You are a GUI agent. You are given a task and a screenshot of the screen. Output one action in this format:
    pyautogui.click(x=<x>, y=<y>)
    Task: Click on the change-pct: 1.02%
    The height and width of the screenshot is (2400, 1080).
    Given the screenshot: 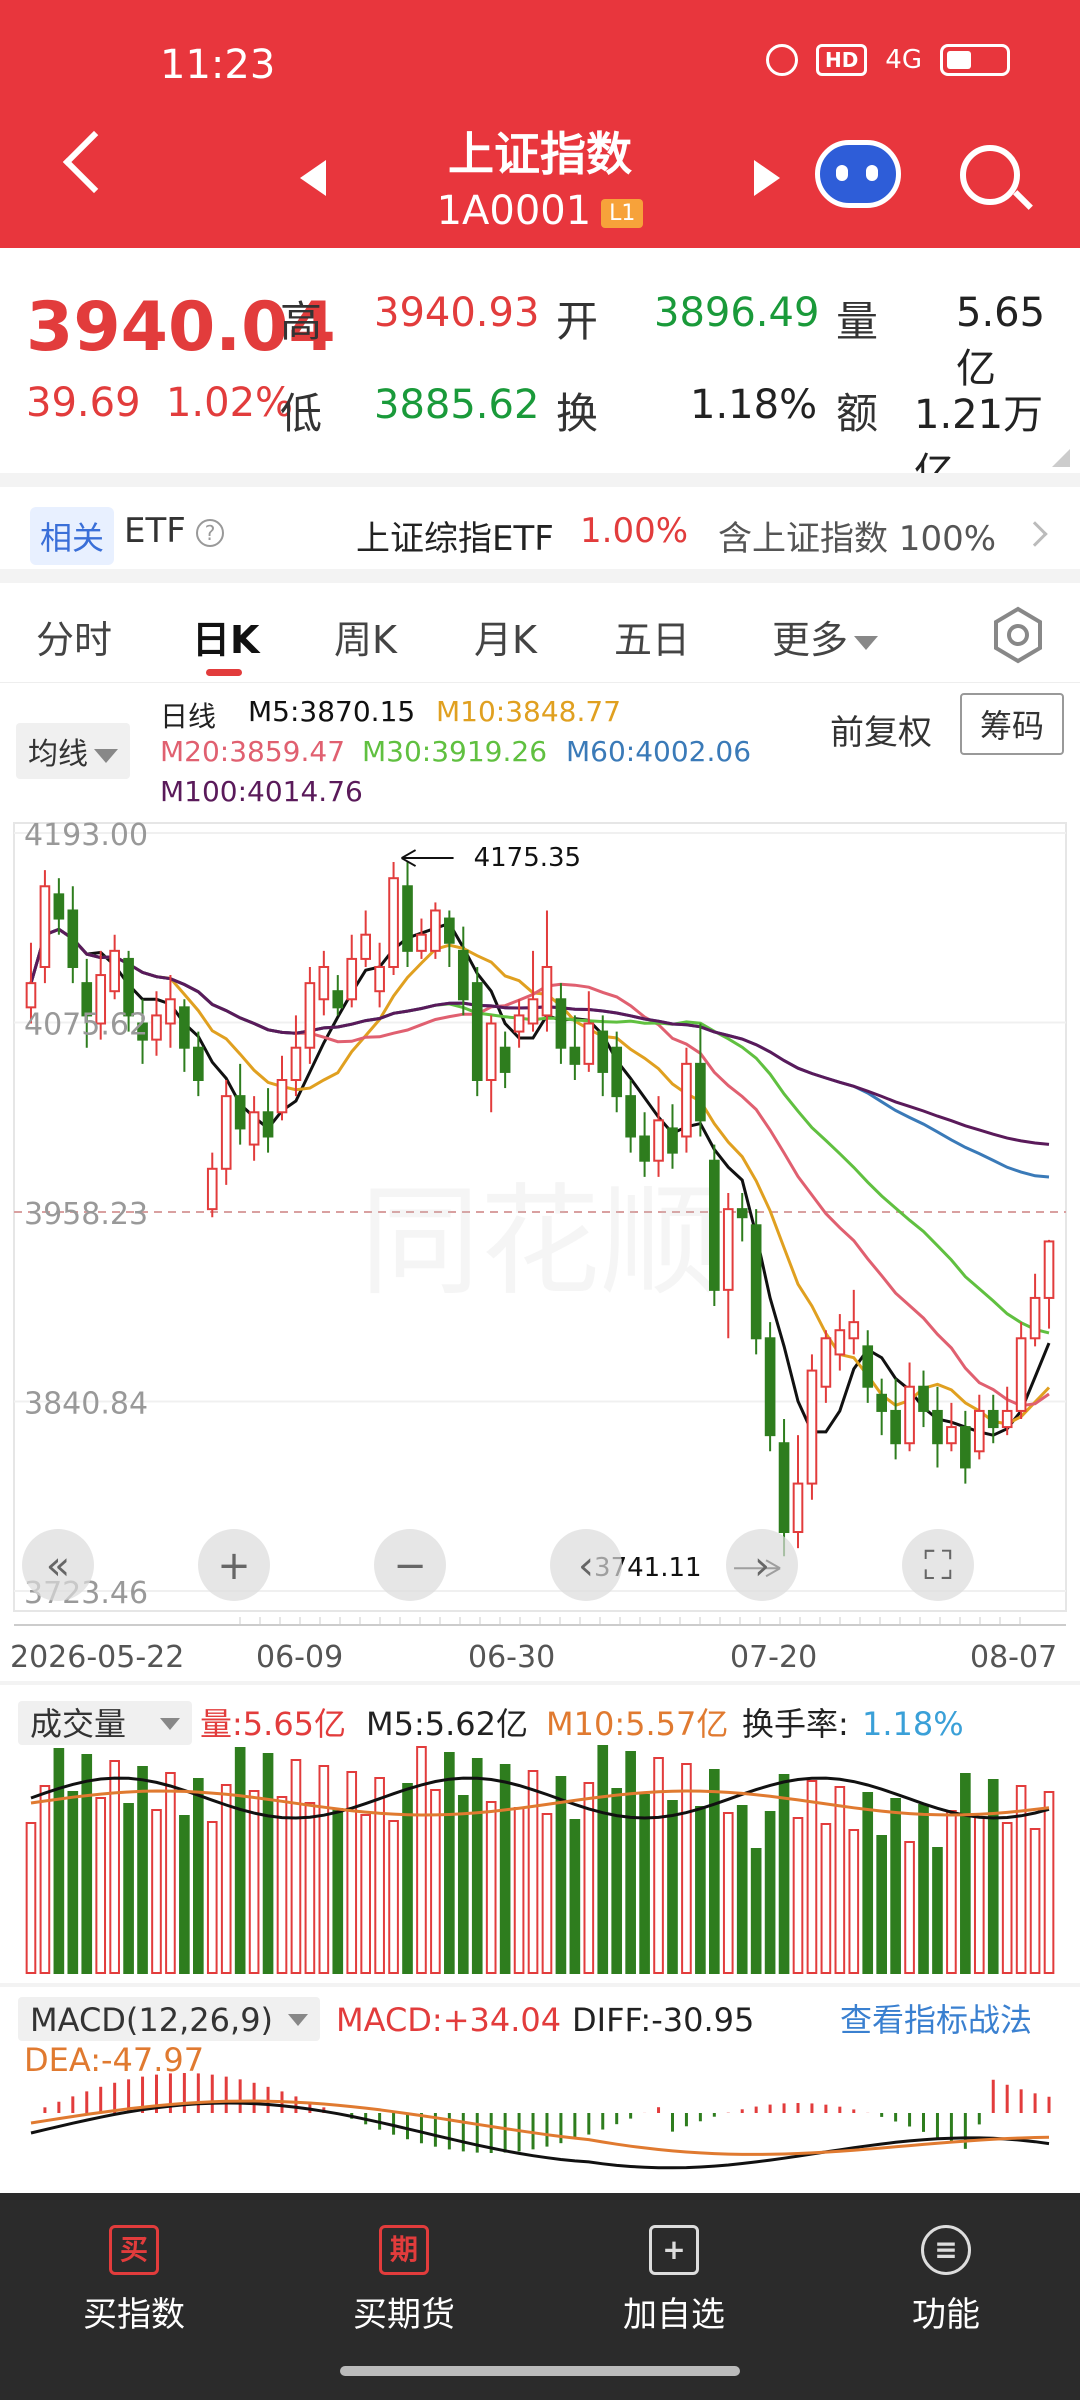 What is the action you would take?
    pyautogui.click(x=229, y=403)
    